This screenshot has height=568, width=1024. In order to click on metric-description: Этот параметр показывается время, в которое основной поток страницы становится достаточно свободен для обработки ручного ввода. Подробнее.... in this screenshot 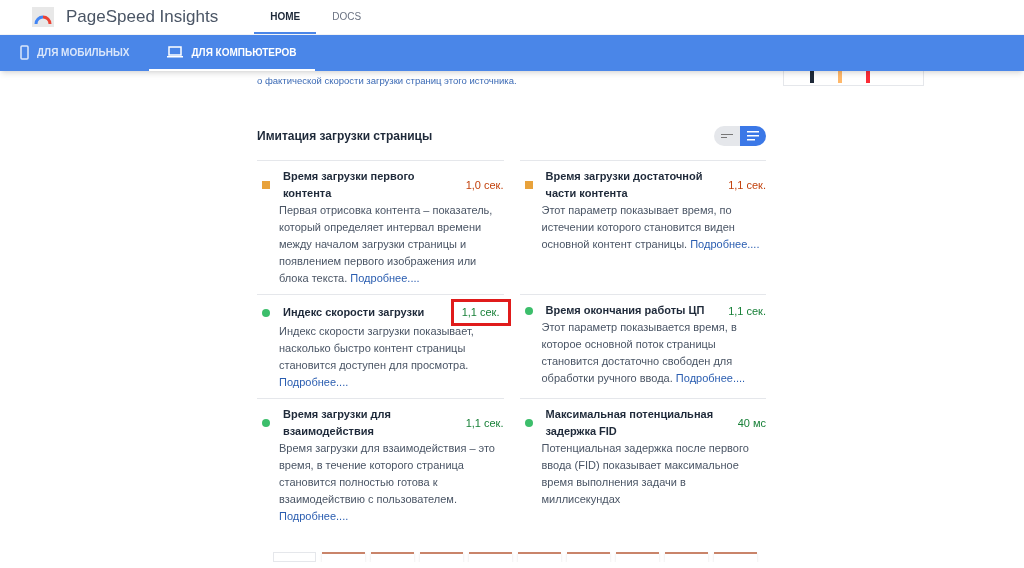, I will do `click(644, 353)`.